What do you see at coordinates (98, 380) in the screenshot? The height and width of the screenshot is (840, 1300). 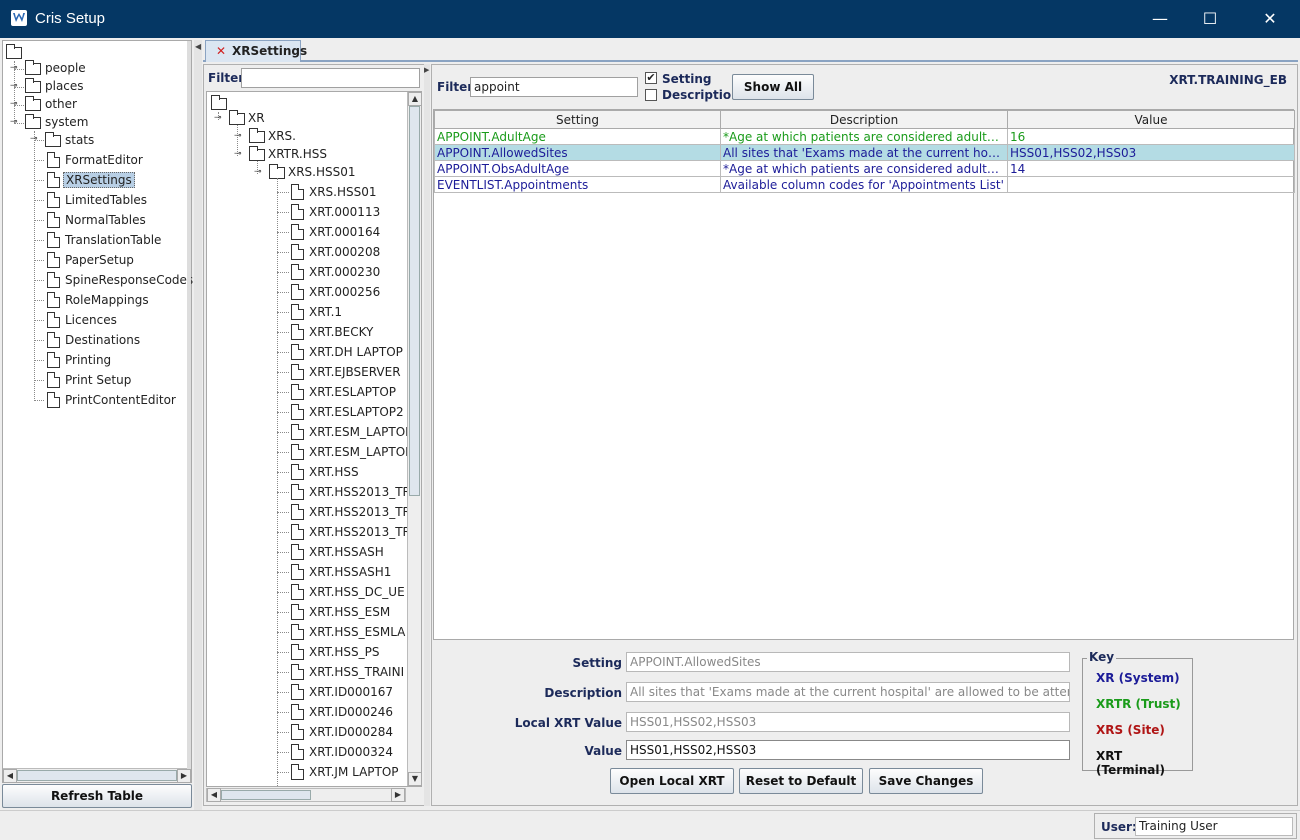 I see `tree-node-print-setup: Print Setup` at bounding box center [98, 380].